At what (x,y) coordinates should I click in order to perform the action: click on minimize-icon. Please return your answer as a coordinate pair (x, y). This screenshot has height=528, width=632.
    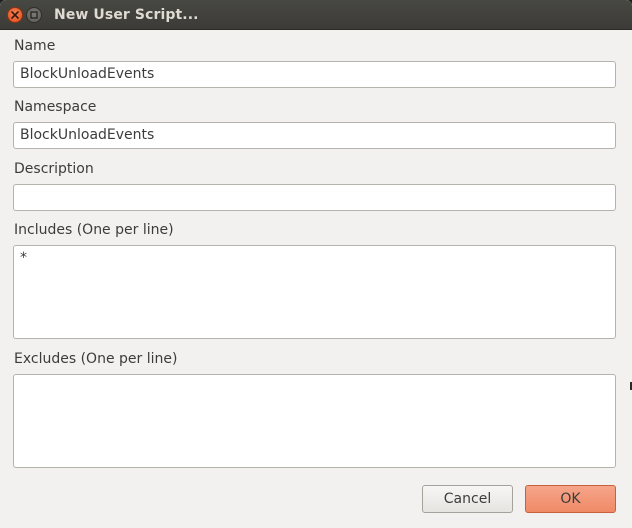
    Looking at the image, I should click on (34, 15).